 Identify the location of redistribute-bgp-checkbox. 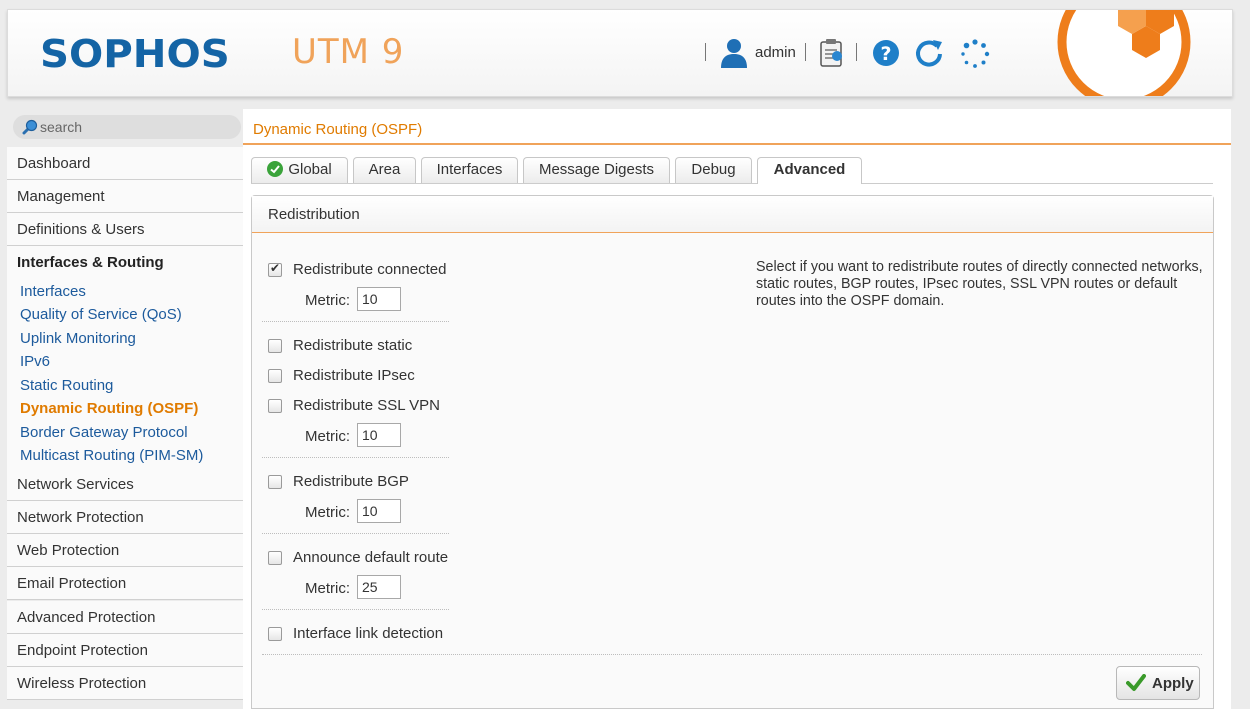
(275, 482).